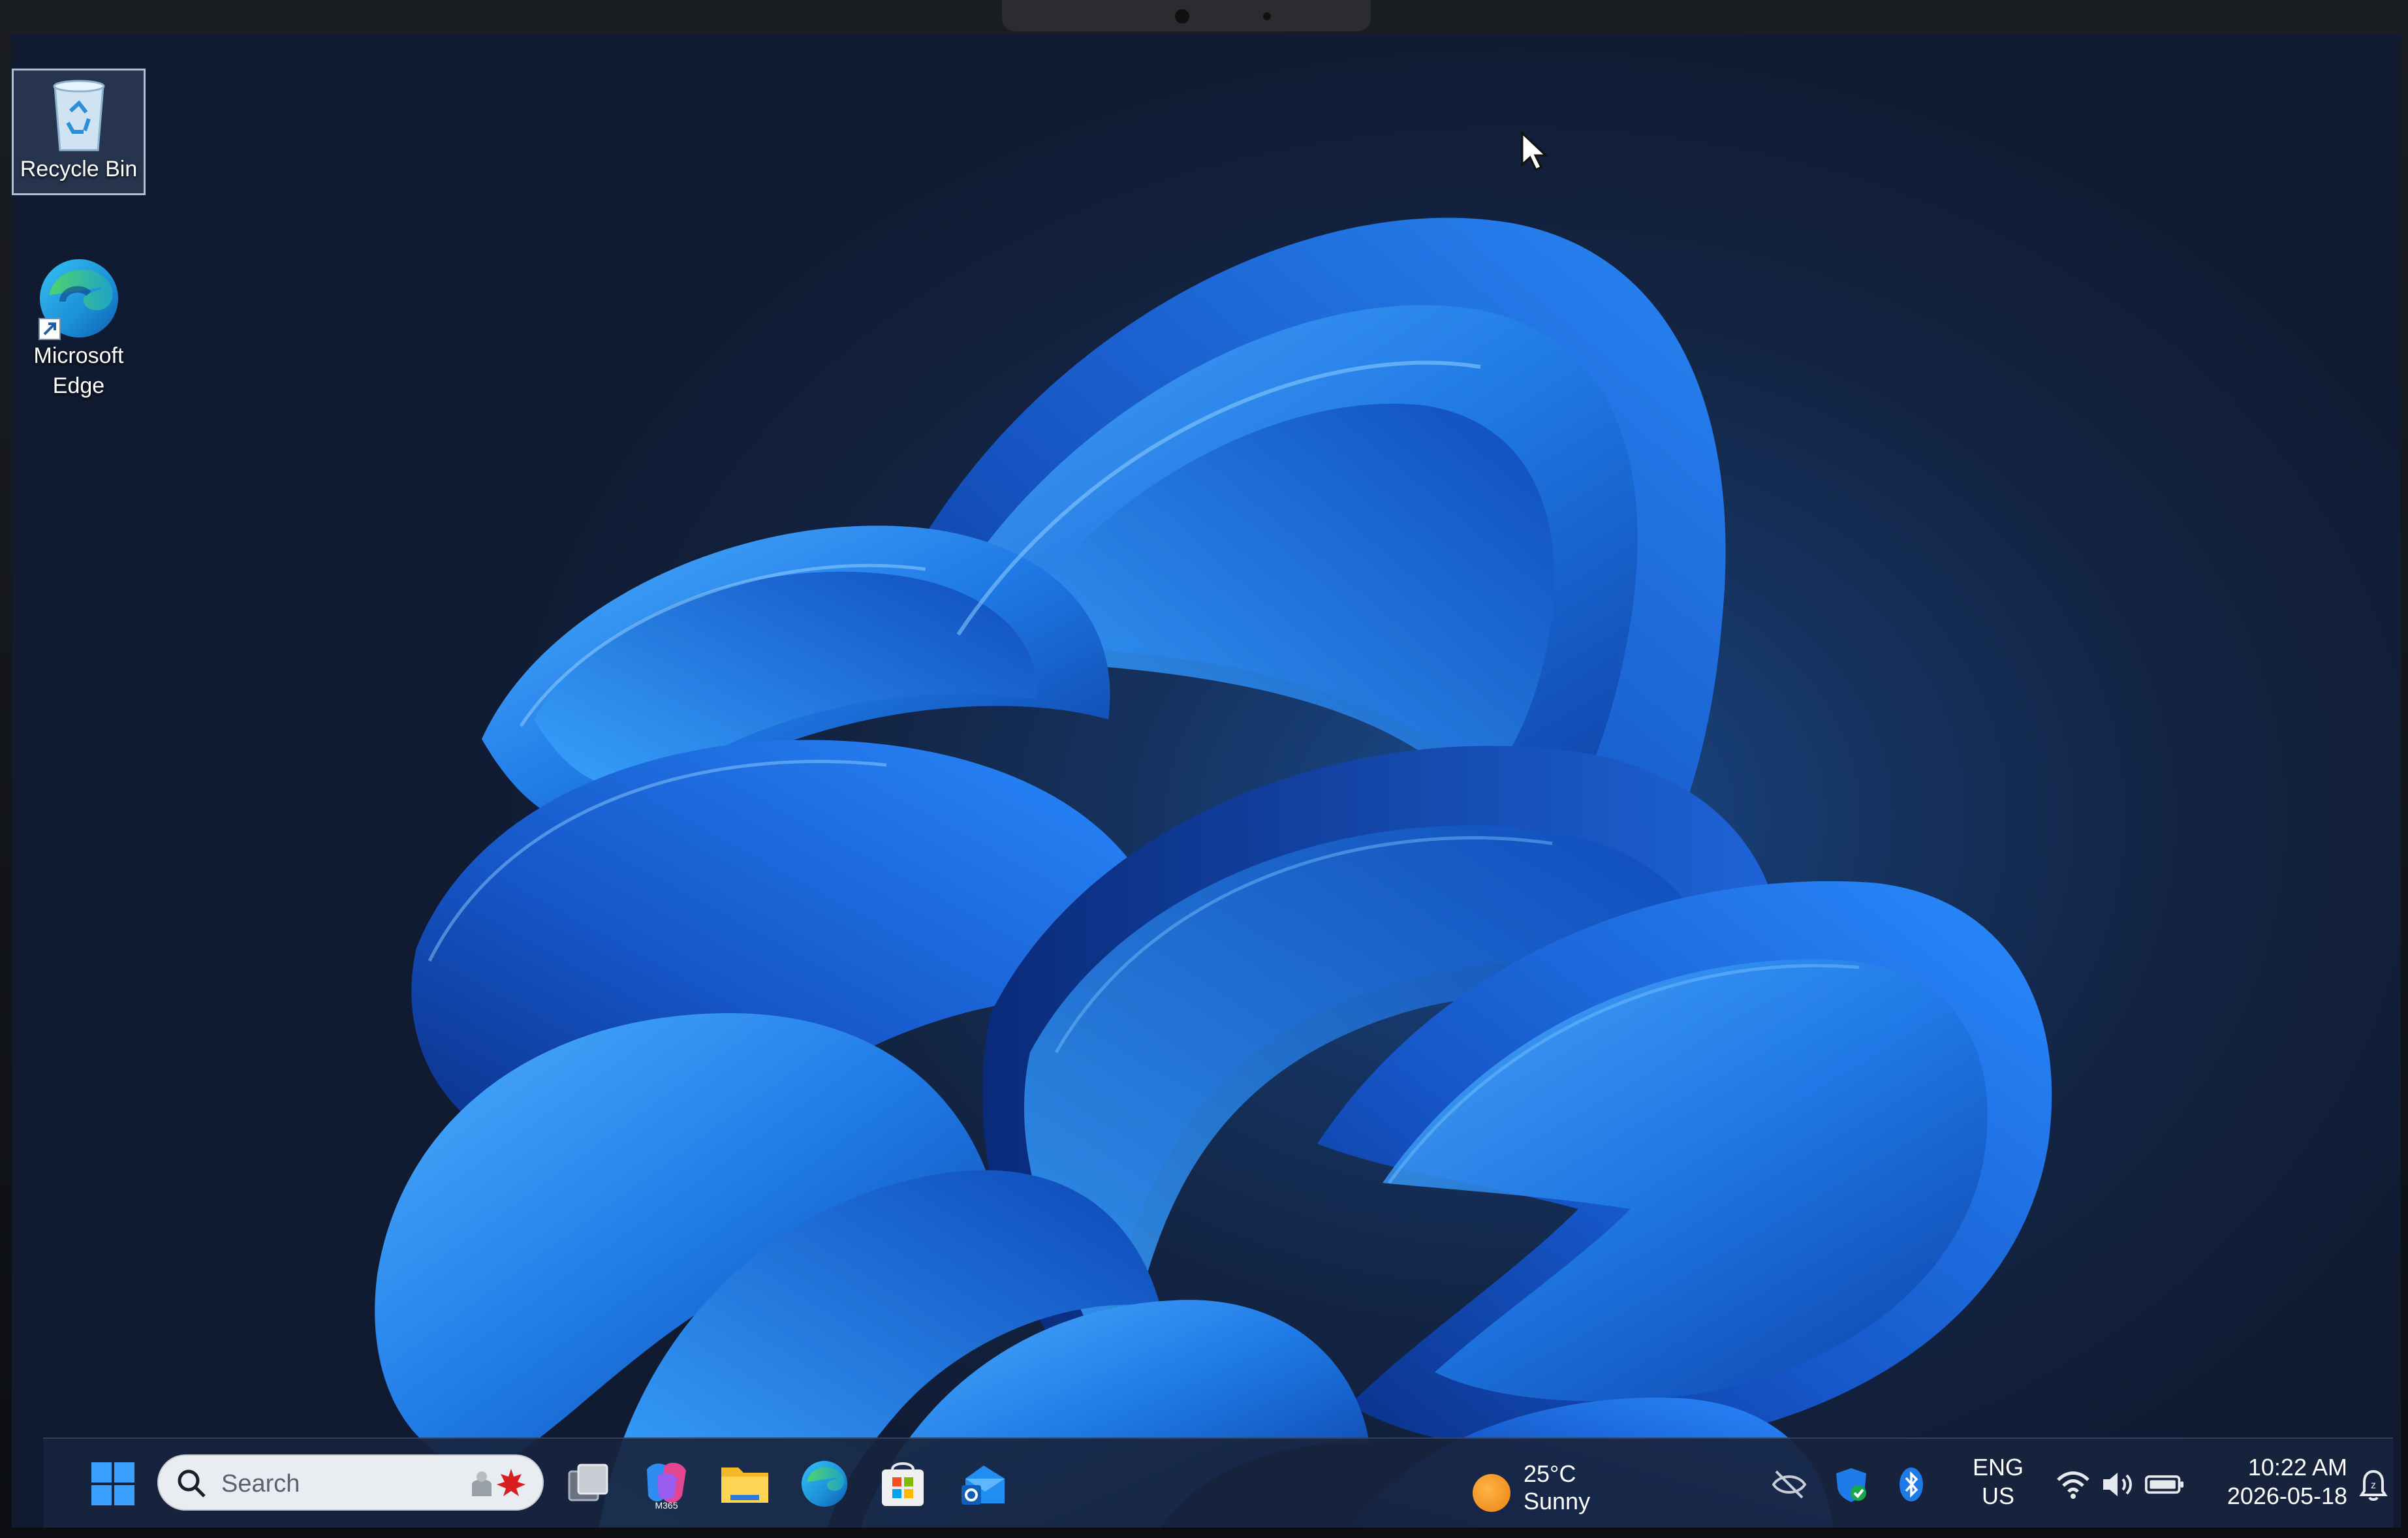  I want to click on clock-button: 10:22 AM 2026-05-18, so click(2259, 1482).